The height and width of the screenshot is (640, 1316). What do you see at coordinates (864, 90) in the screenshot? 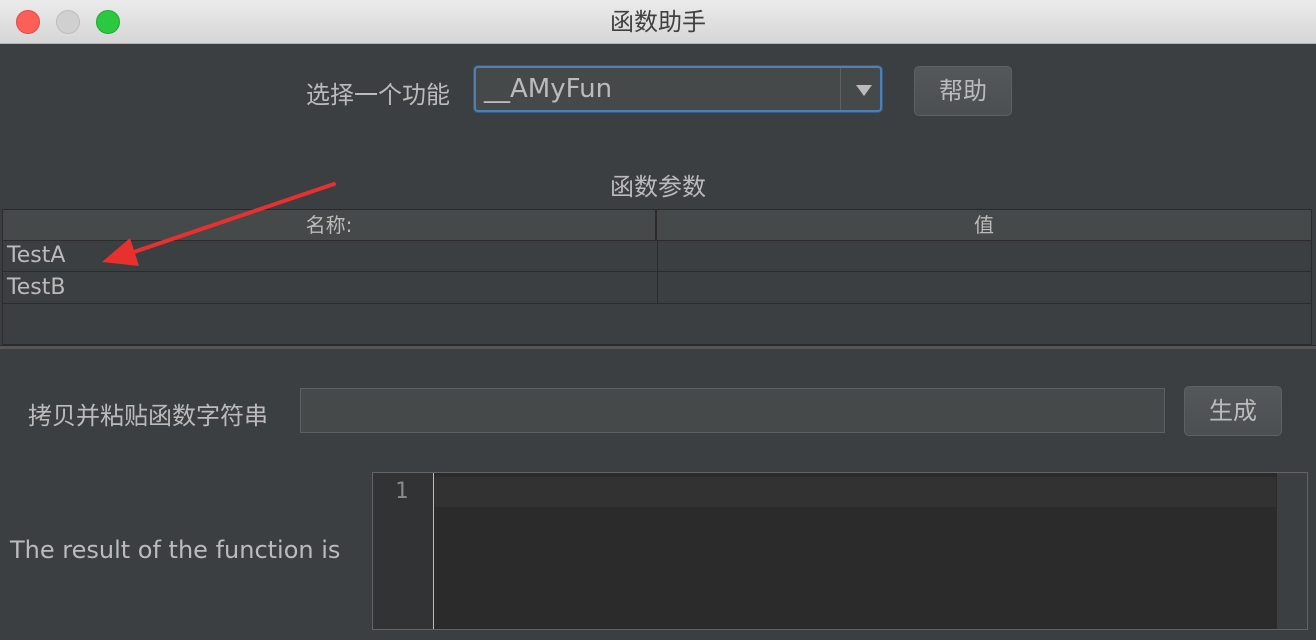
I see `chevron-down-icon` at bounding box center [864, 90].